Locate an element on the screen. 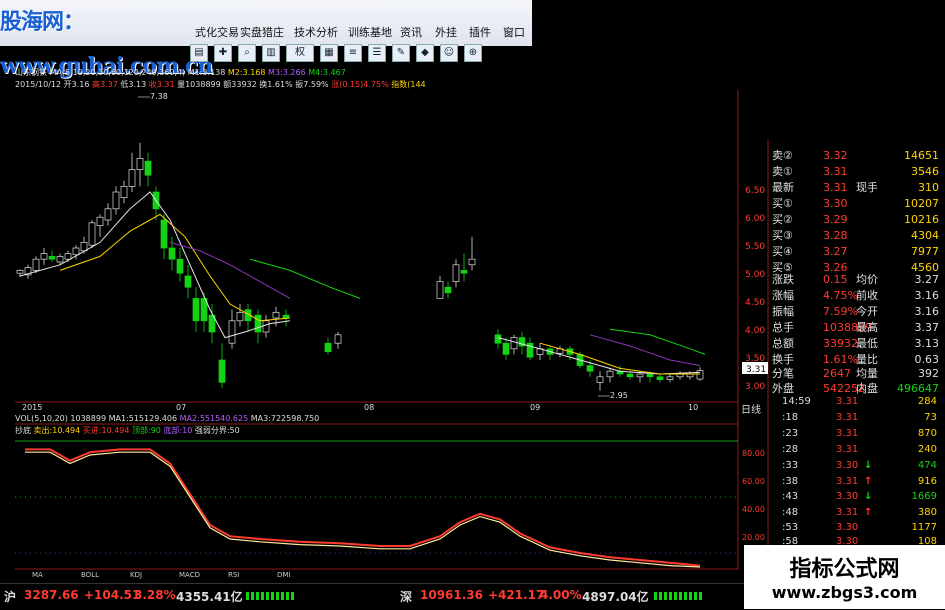  vol-ma1: MA1:515129.406 is located at coordinates (143, 418).